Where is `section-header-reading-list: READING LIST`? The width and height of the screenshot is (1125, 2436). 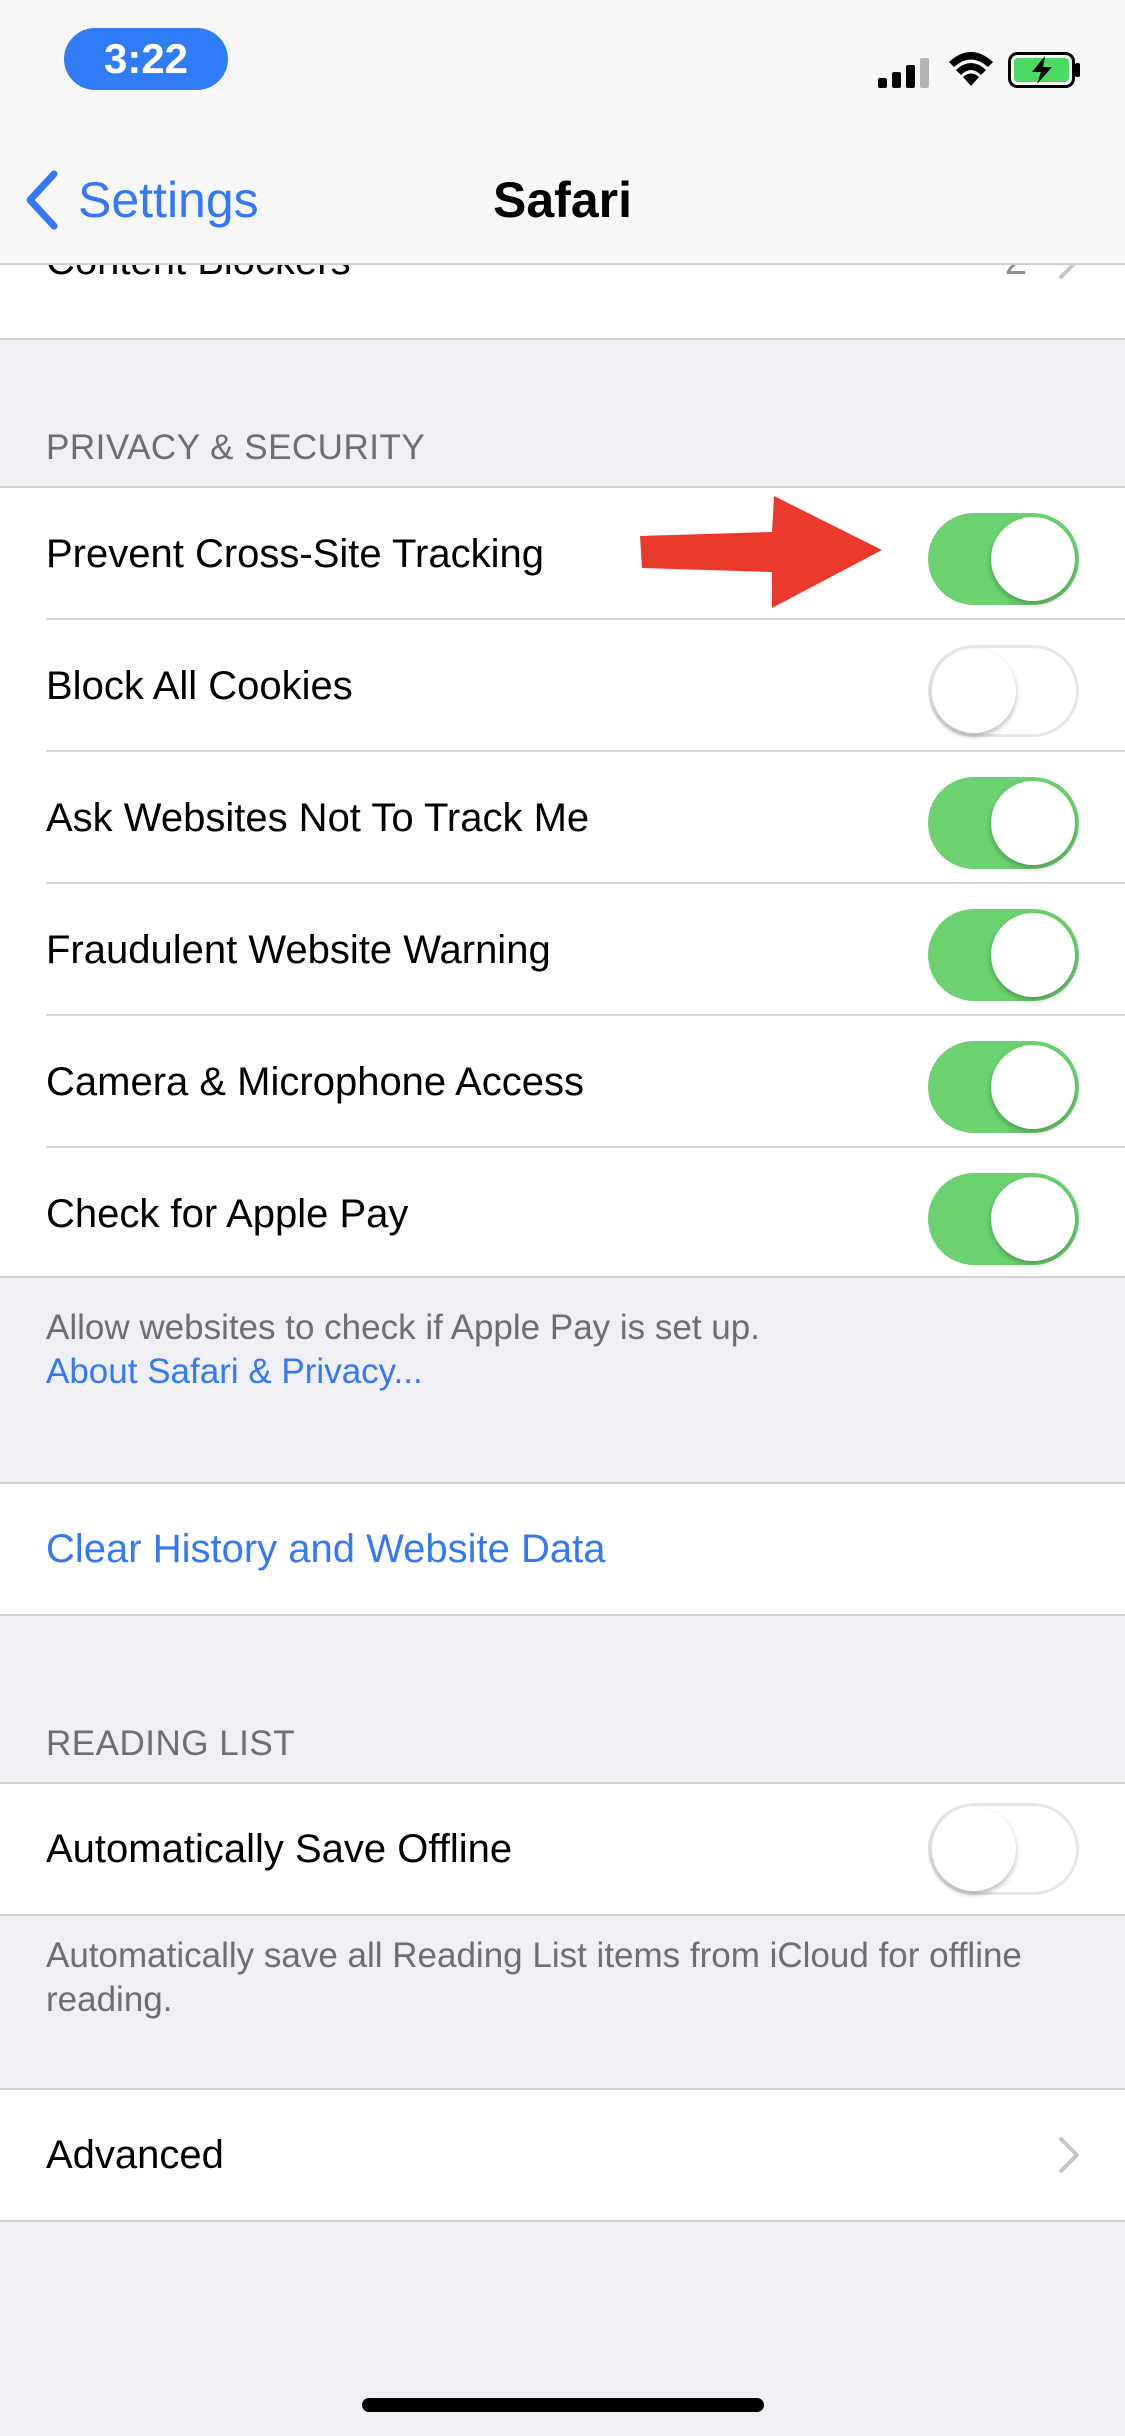
section-header-reading-list: READING LIST is located at coordinates (171, 1743).